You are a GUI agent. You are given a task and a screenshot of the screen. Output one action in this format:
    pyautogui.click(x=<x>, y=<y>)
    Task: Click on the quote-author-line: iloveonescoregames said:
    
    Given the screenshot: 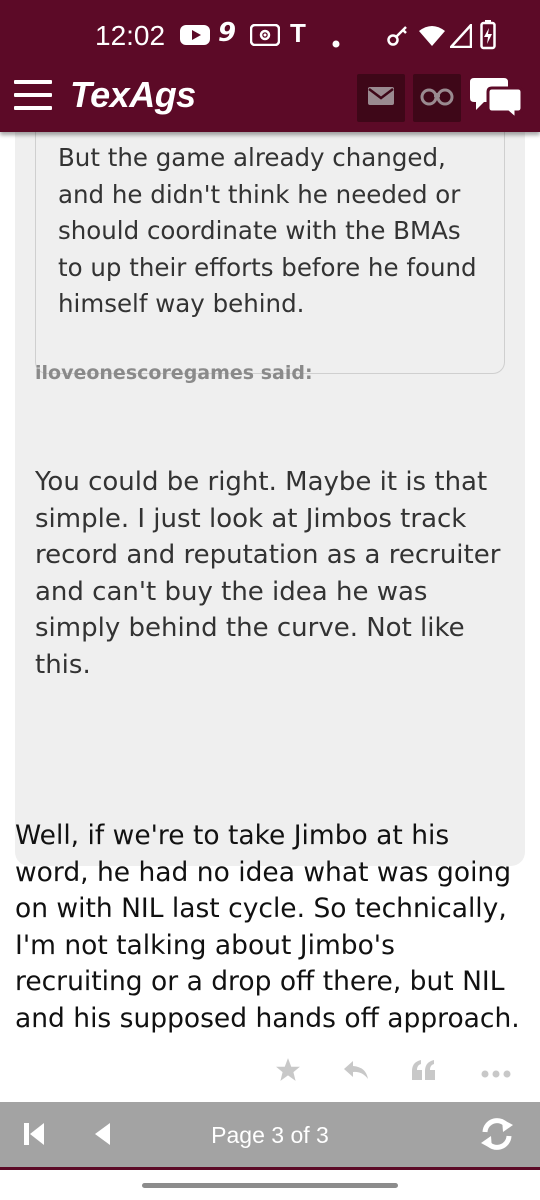 What is the action you would take?
    pyautogui.click(x=174, y=373)
    